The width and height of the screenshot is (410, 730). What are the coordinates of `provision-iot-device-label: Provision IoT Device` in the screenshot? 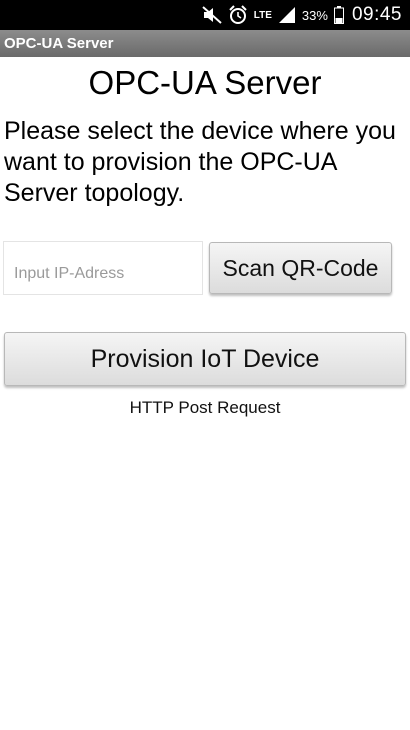 It's located at (205, 359).